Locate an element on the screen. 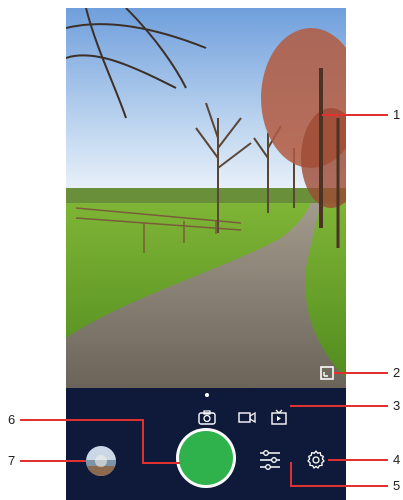 This screenshot has height=500, width=403. video-icon is located at coordinates (247, 417).